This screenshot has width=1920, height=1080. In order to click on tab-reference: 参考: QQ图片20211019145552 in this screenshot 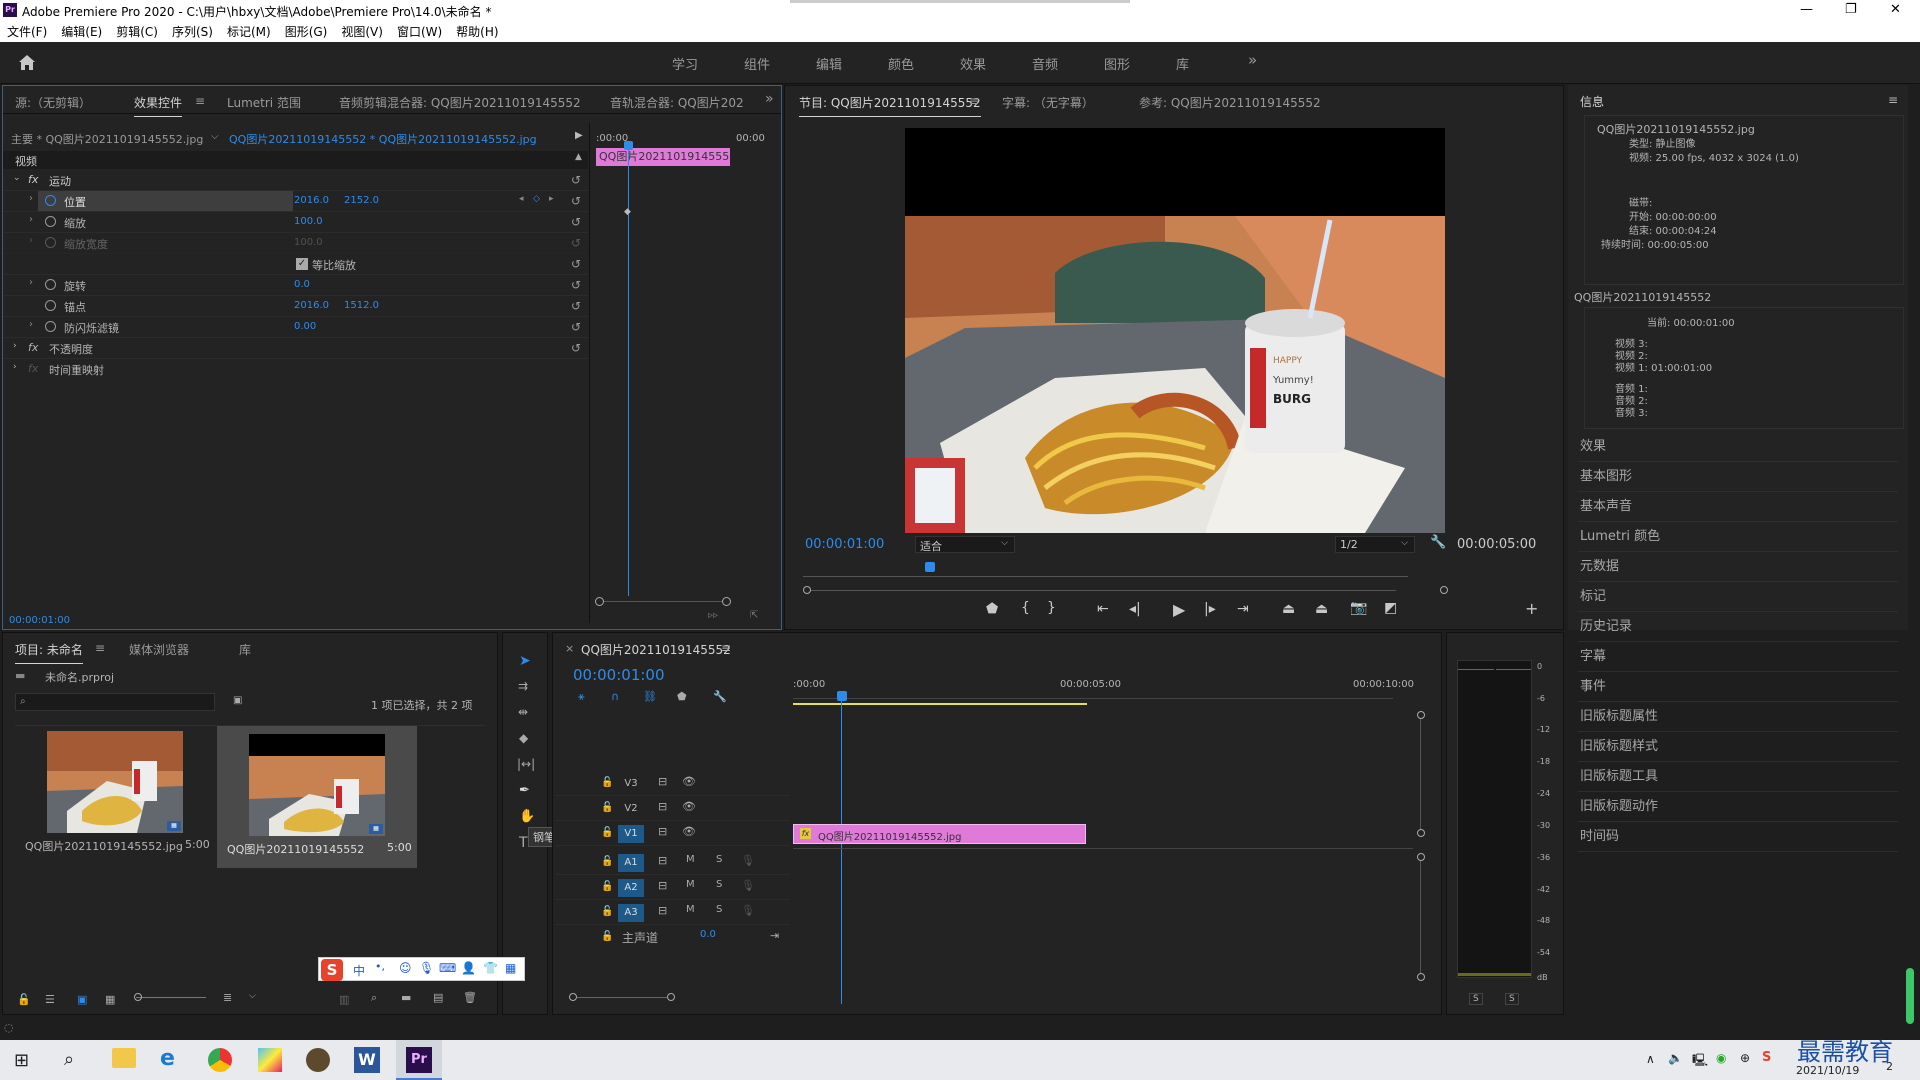, I will do `click(1230, 102)`.